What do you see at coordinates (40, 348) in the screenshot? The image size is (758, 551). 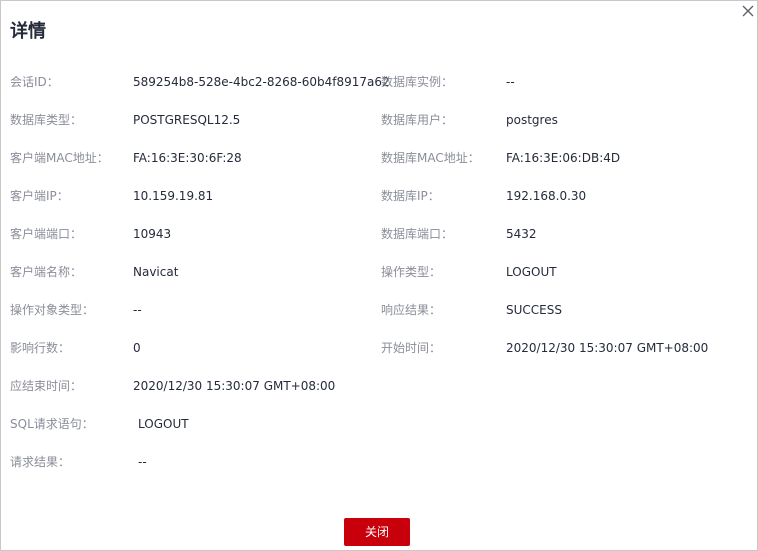 I see `affected-rows-label: 影响行数：` at bounding box center [40, 348].